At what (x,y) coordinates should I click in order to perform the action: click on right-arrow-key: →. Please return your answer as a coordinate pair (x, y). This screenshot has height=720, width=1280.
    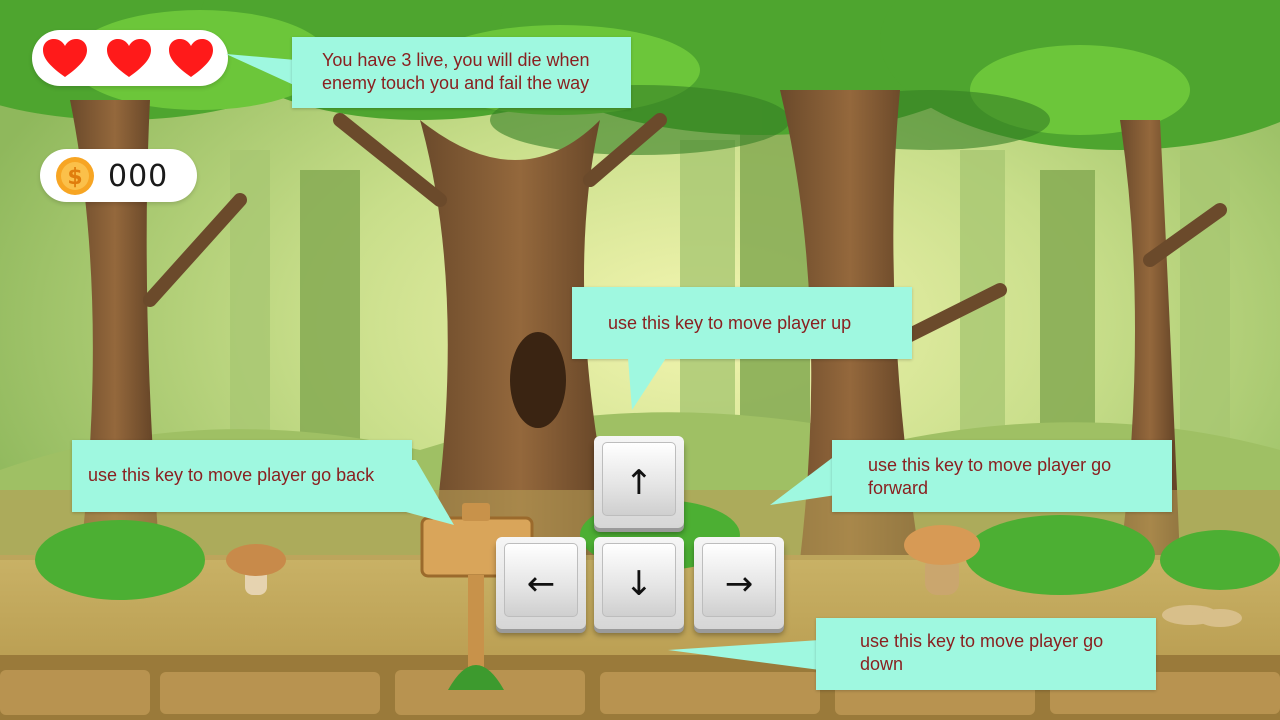
    Looking at the image, I should click on (739, 583).